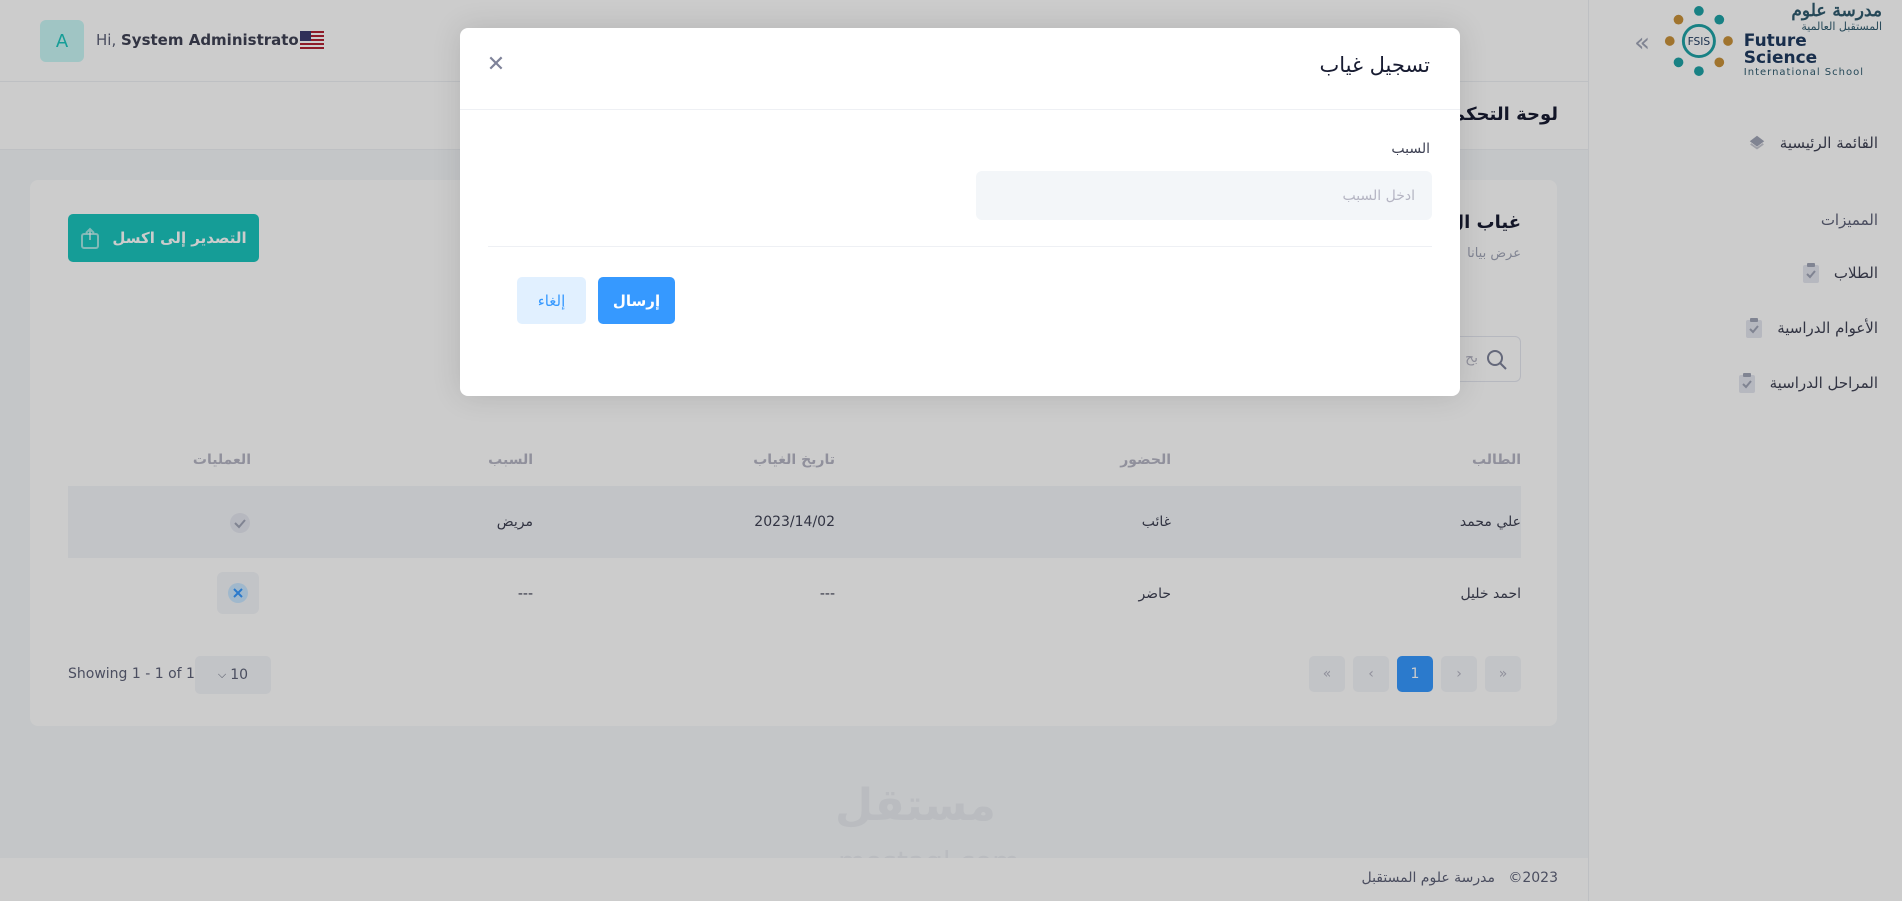 This screenshot has height=901, width=1902. Describe the element at coordinates (636, 300) in the screenshot. I see `submit-button: إرسال` at that location.